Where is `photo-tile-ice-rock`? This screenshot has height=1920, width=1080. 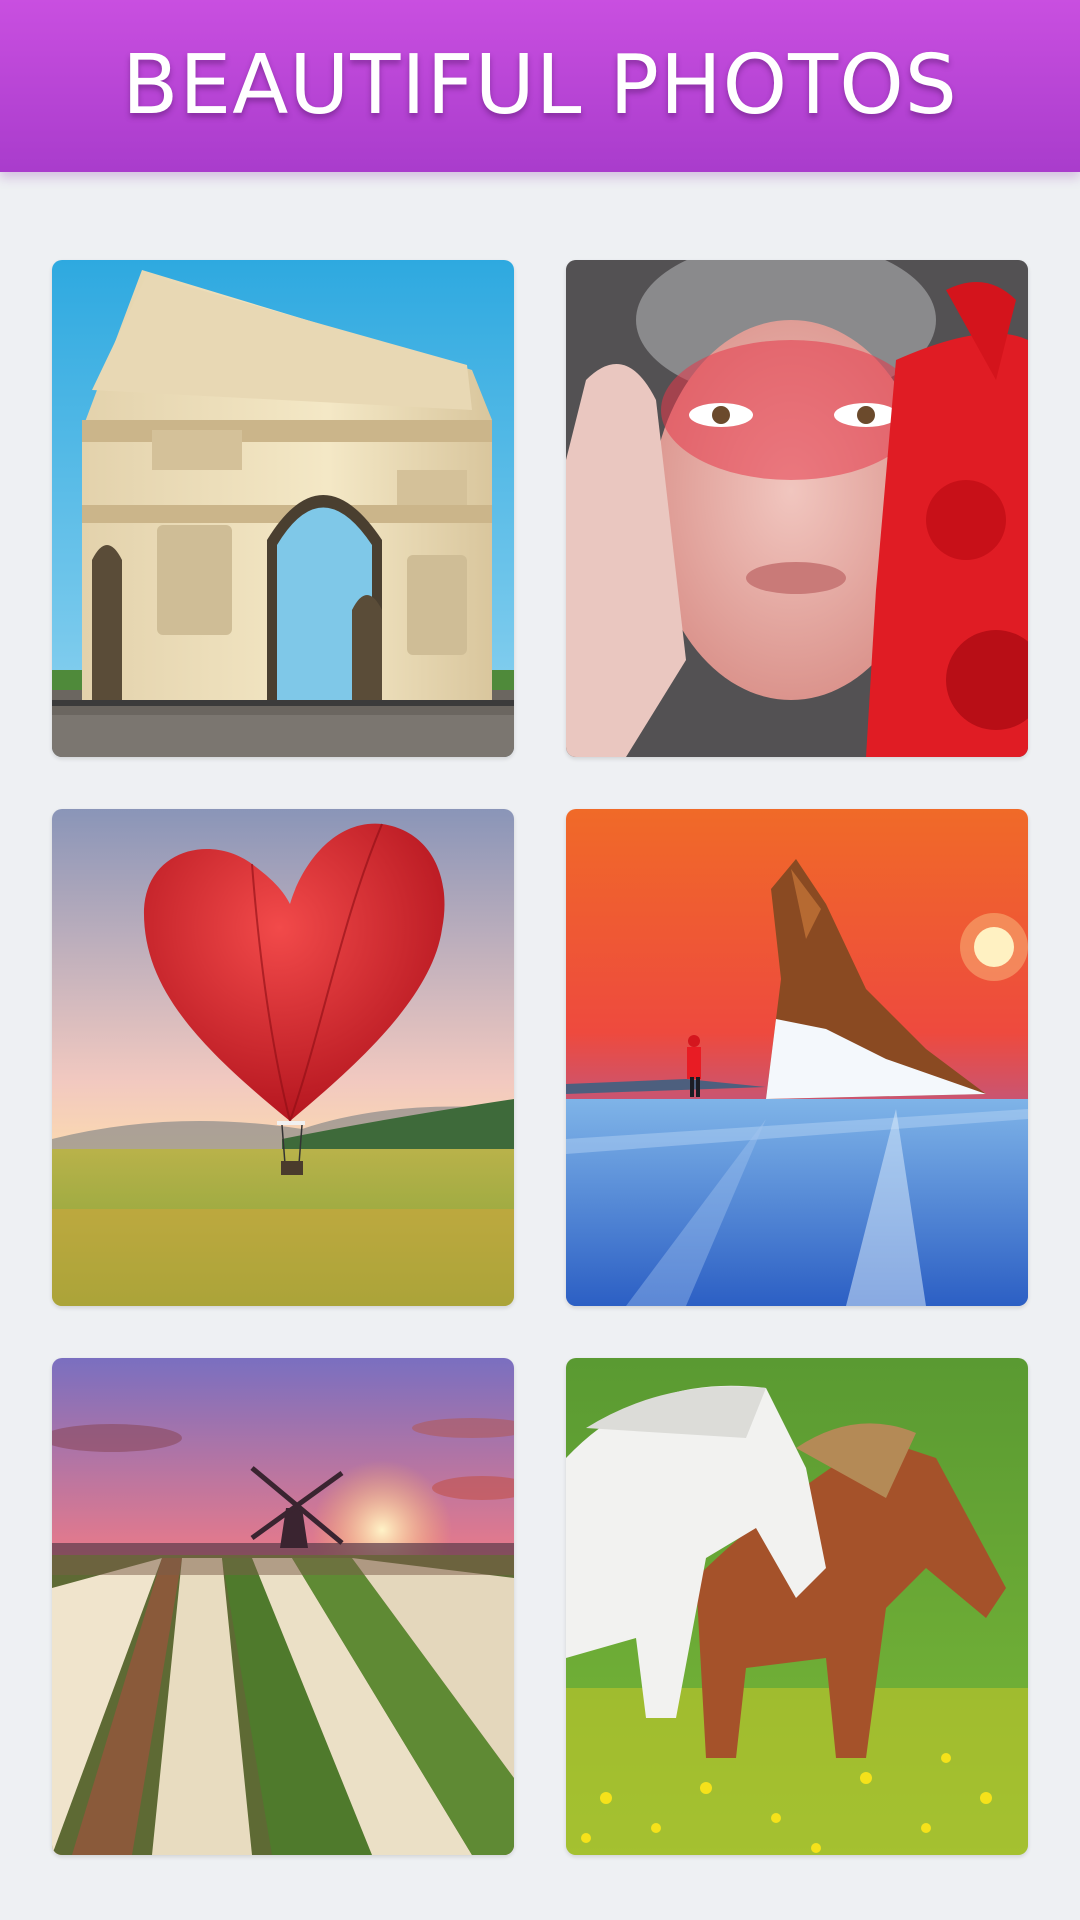 photo-tile-ice-rock is located at coordinates (797, 1057).